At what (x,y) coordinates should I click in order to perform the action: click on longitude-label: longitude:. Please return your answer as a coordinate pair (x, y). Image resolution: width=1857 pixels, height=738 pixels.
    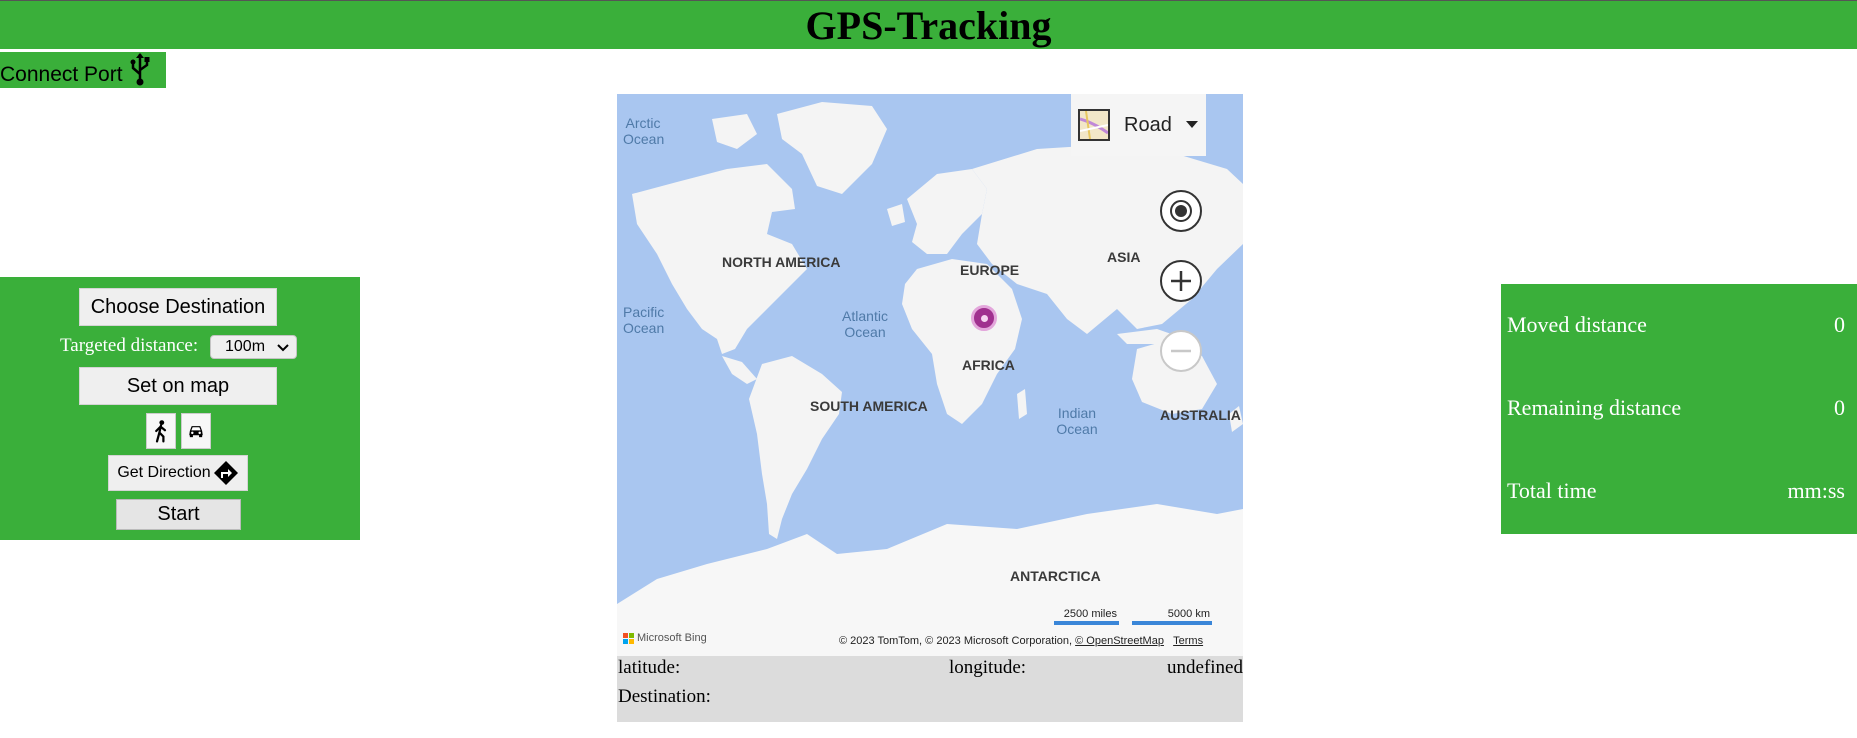
    Looking at the image, I should click on (988, 667).